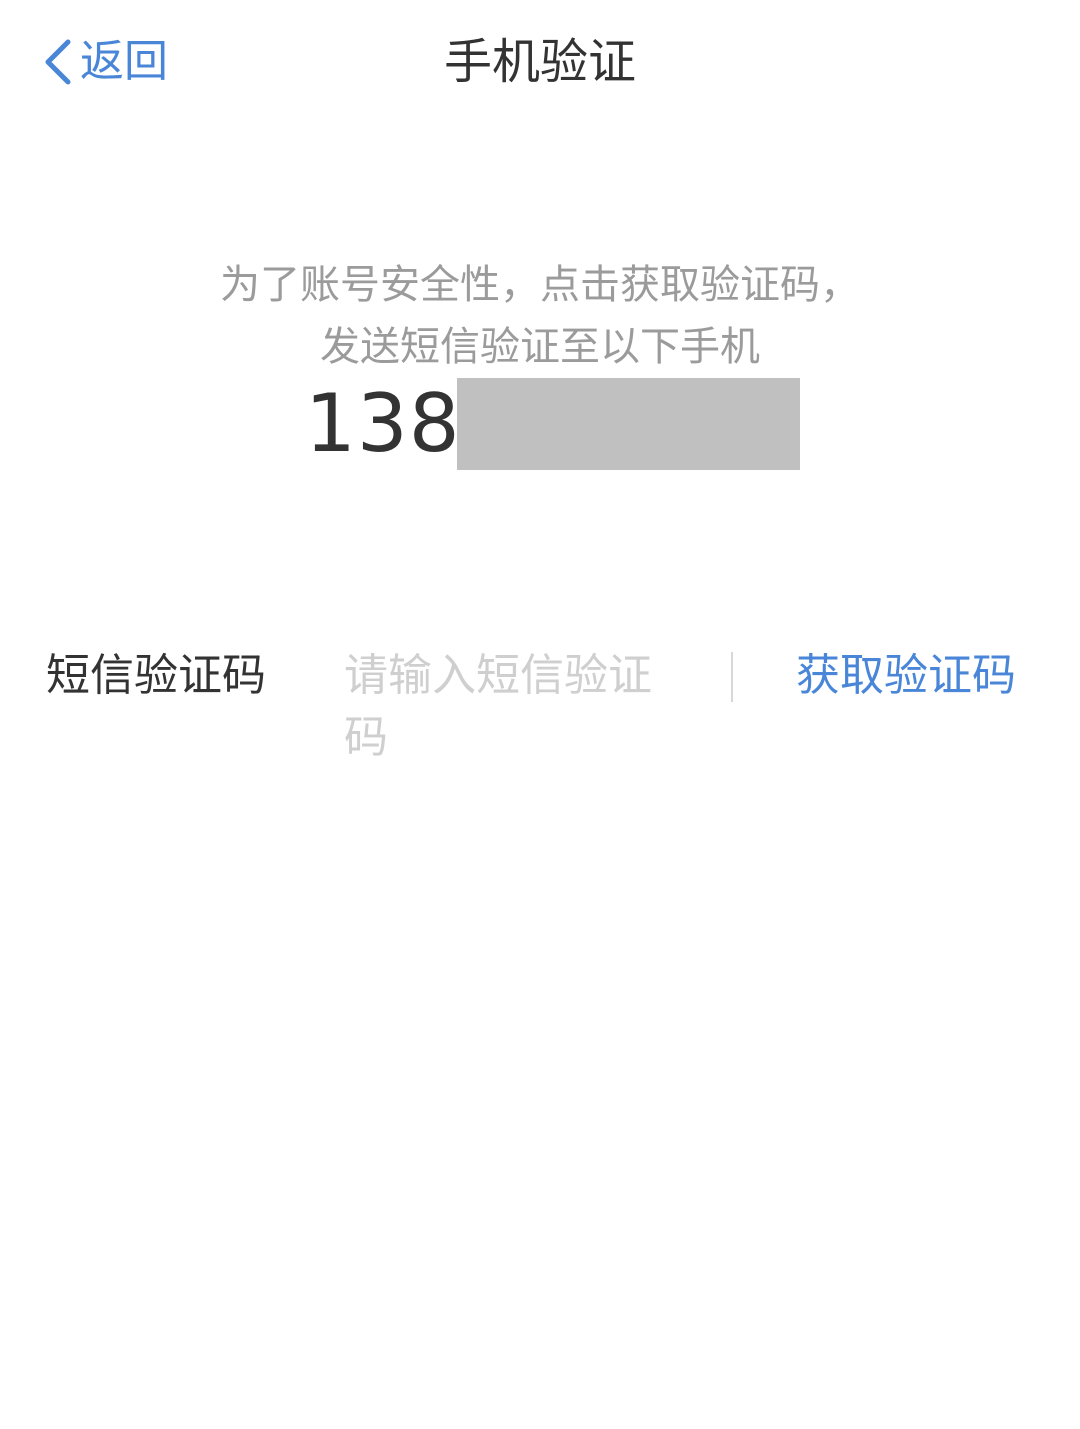  I want to click on verification-instructions: 为了账号安全性，点击获取验证码， 发送短信验证至以下手机, so click(540, 316).